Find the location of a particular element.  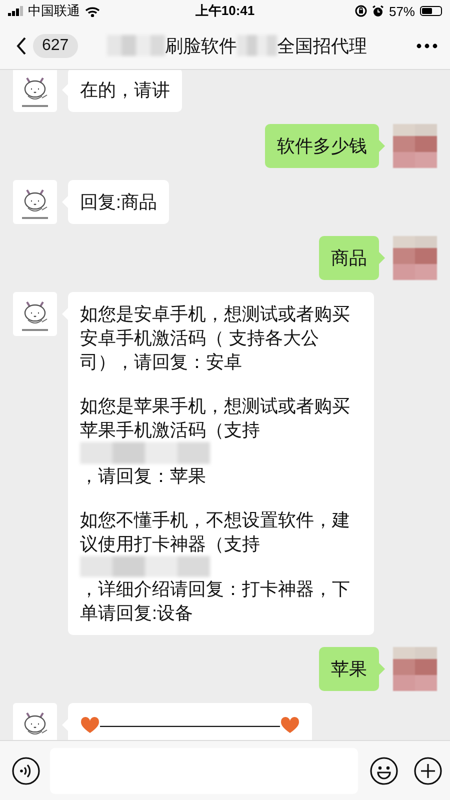

message-text: —————————— is located at coordinates (190, 725).